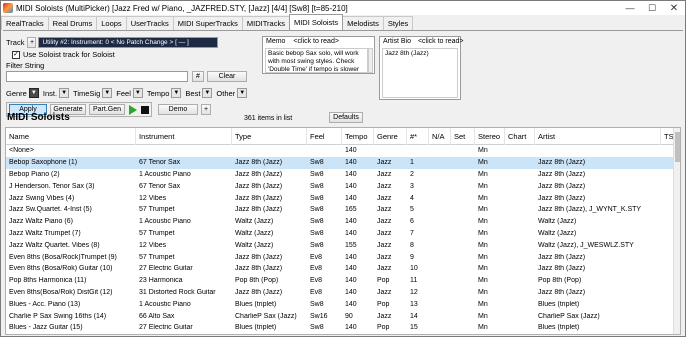 The height and width of the screenshot is (337, 686). What do you see at coordinates (137, 93) in the screenshot?
I see `feel-dropdown: ▼` at bounding box center [137, 93].